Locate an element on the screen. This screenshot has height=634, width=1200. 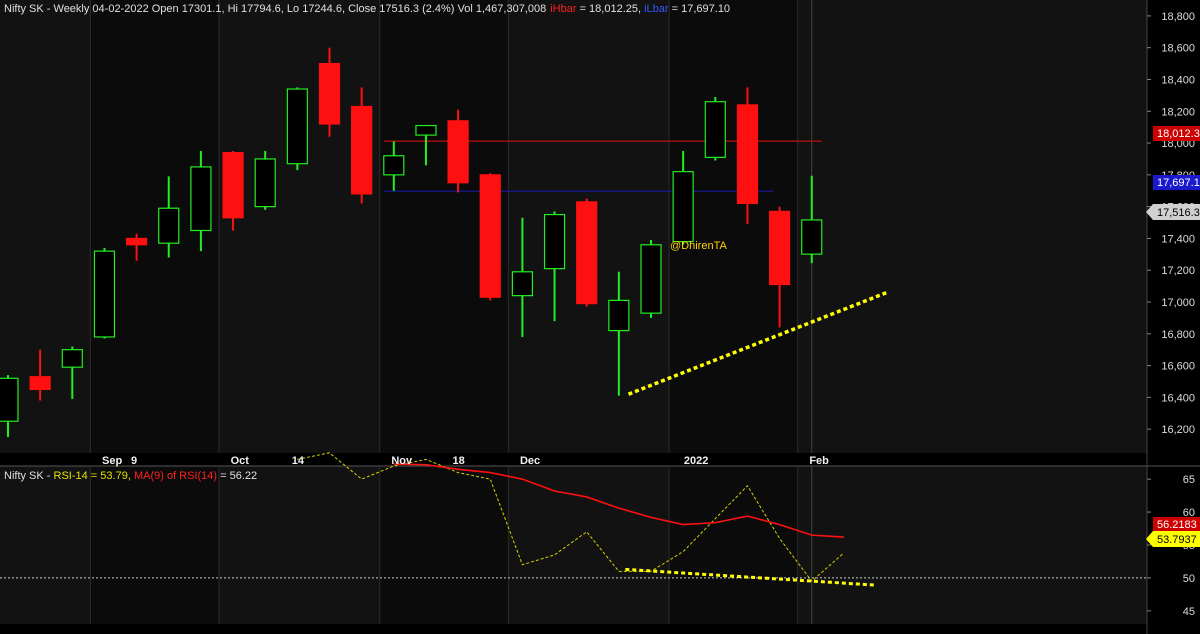
rsi-axis-label: 50 is located at coordinates (1189, 579).